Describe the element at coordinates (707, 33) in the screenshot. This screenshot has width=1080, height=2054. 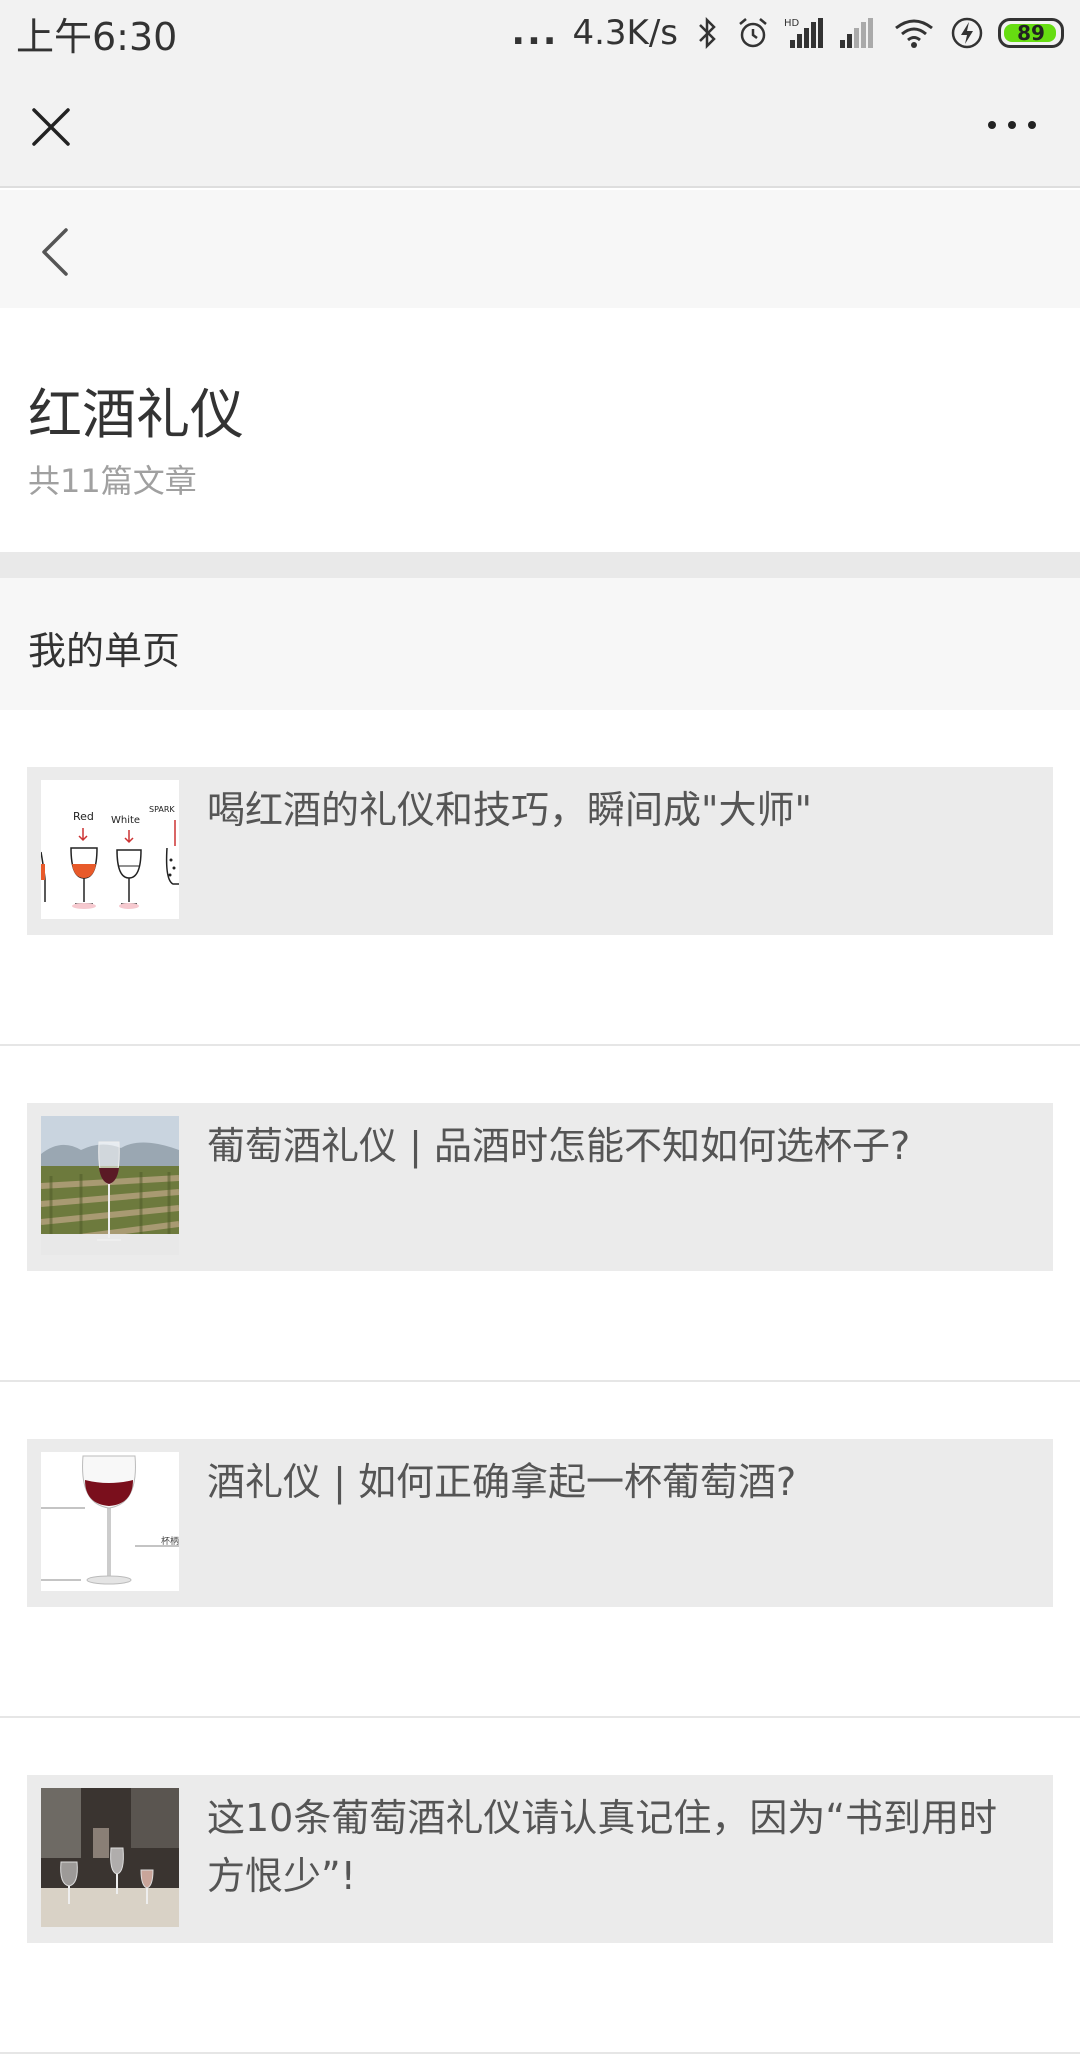
I see `bluetooth-icon` at that location.